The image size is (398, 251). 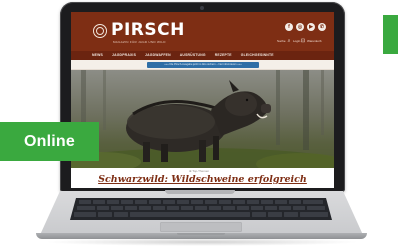 I want to click on laptop-notch, so click(x=201, y=234).